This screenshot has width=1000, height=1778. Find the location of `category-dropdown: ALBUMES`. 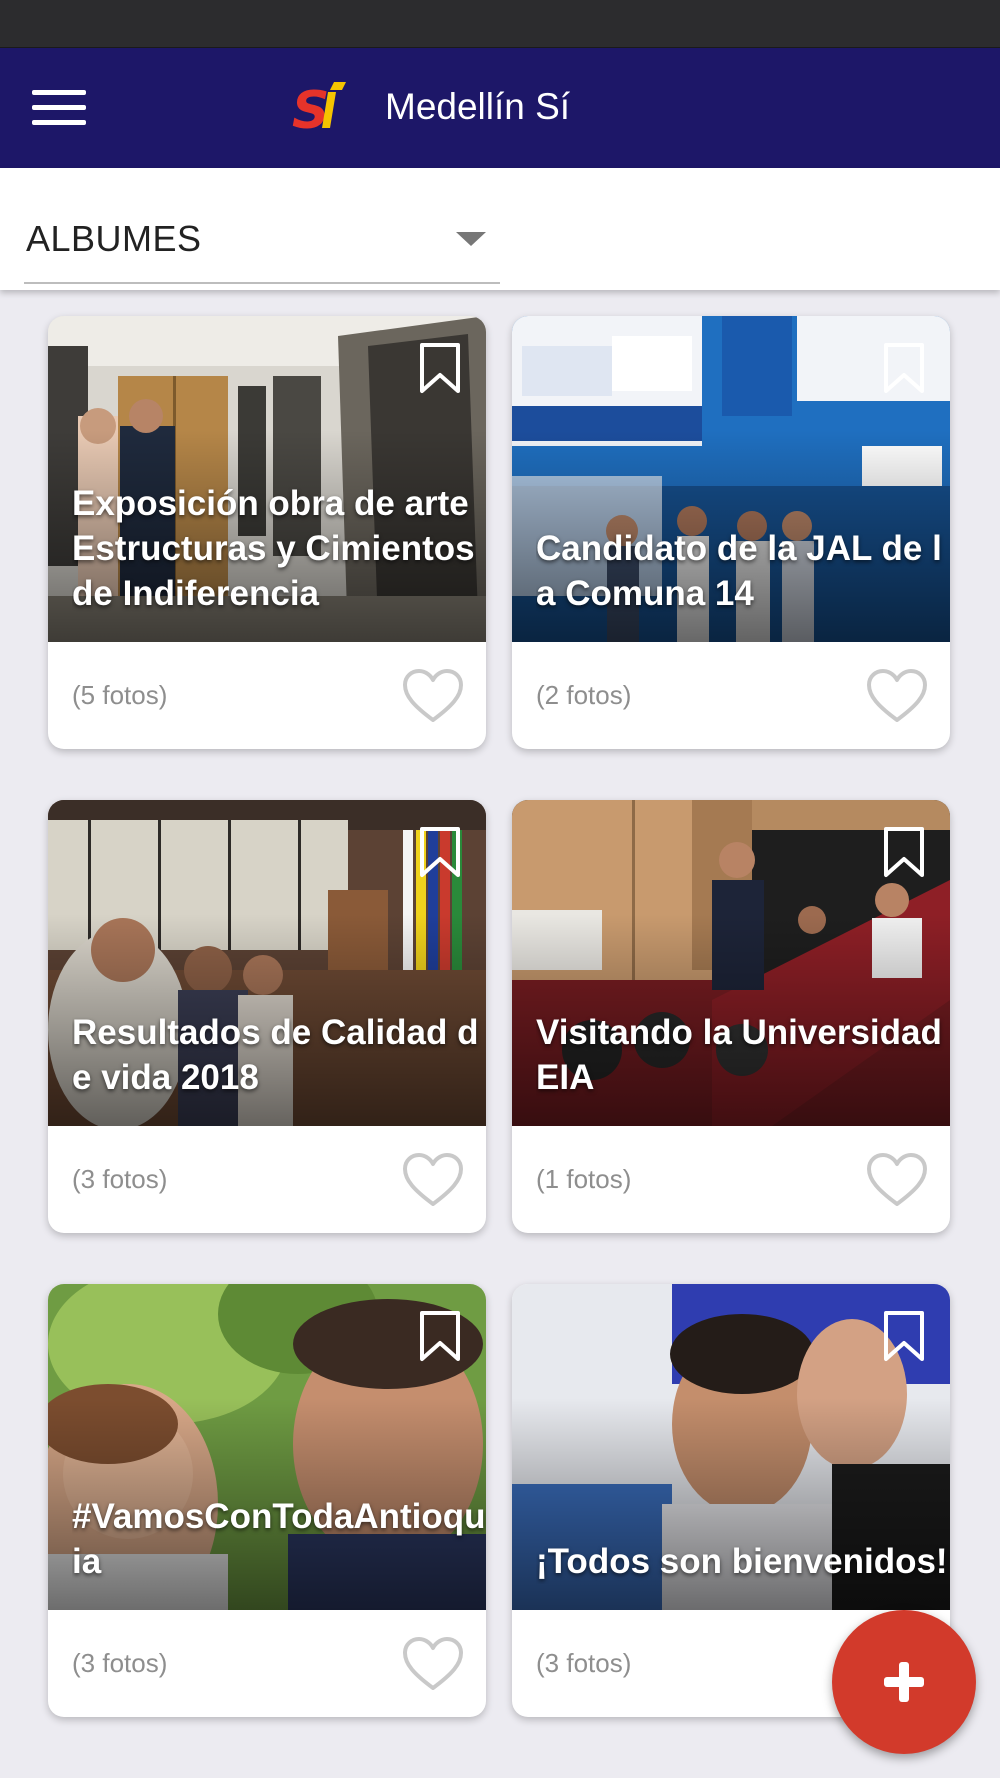

category-dropdown: ALBUMES is located at coordinates (262, 246).